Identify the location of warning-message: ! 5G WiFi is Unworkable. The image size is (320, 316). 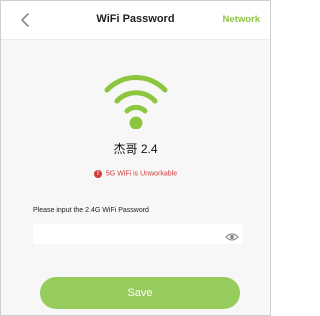
(135, 174).